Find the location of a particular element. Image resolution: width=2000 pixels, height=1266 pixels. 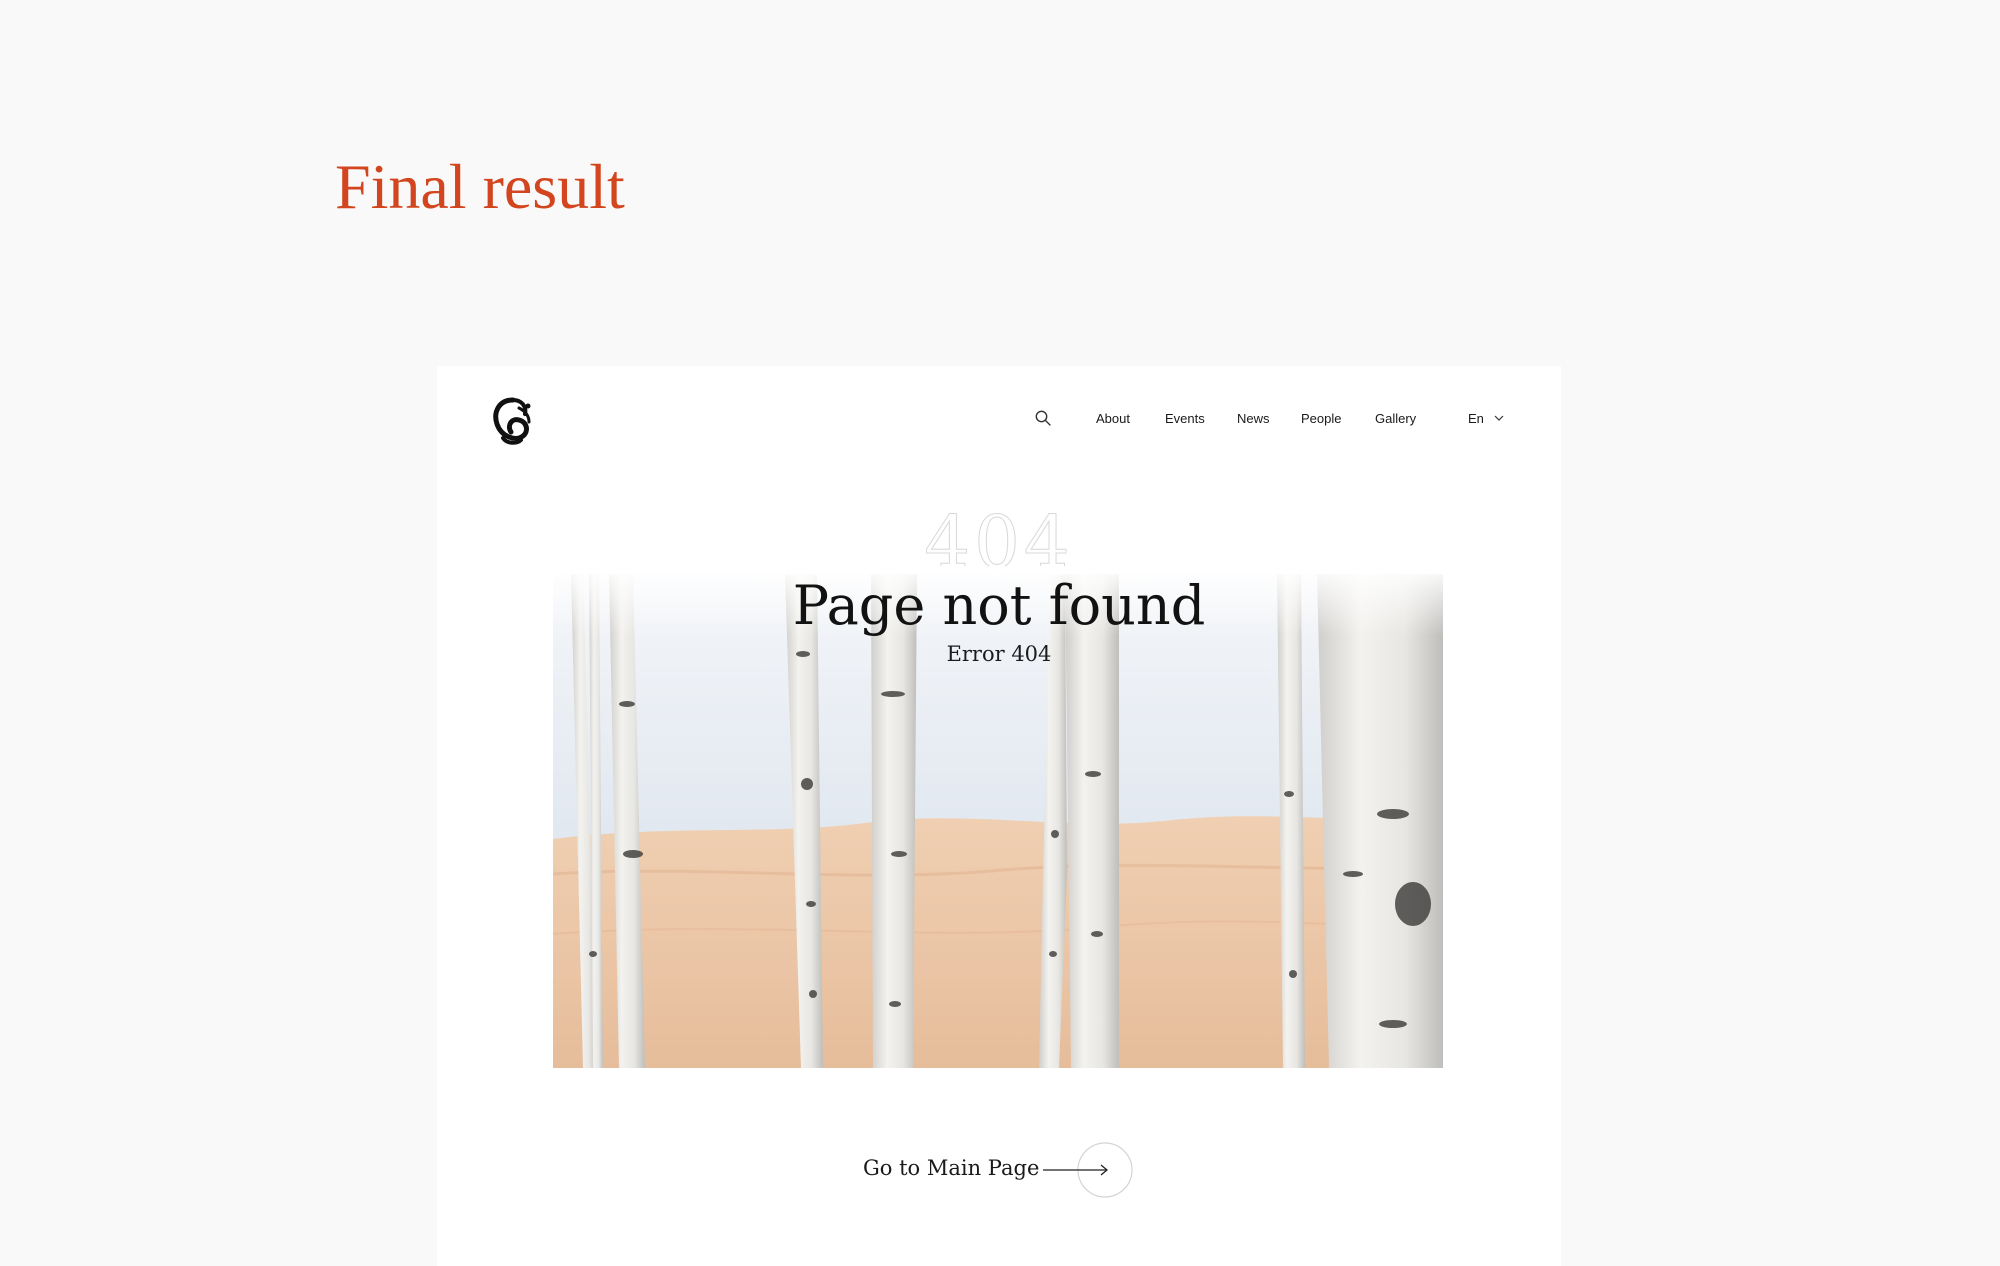

nav-item-gallery: Gallery is located at coordinates (1395, 418).